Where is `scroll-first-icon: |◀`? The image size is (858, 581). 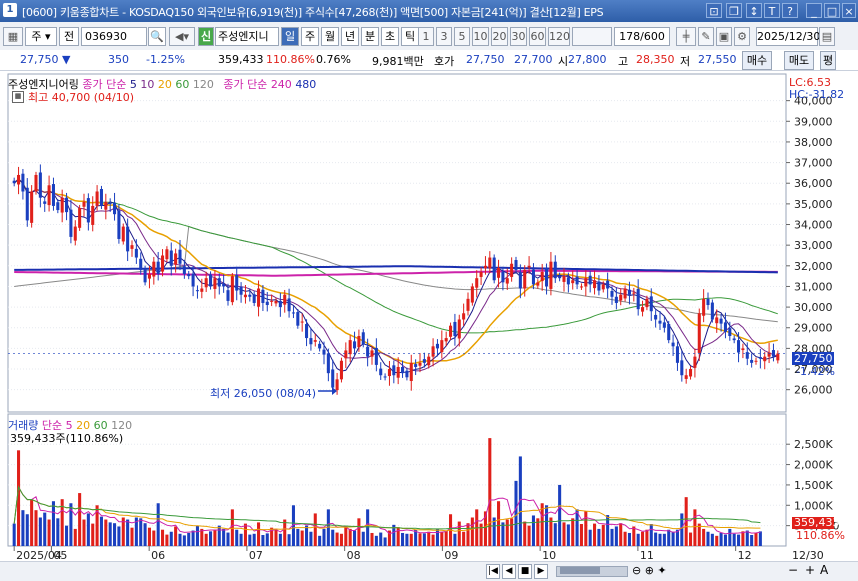
scroll-first-icon: |◀ is located at coordinates (493, 571).